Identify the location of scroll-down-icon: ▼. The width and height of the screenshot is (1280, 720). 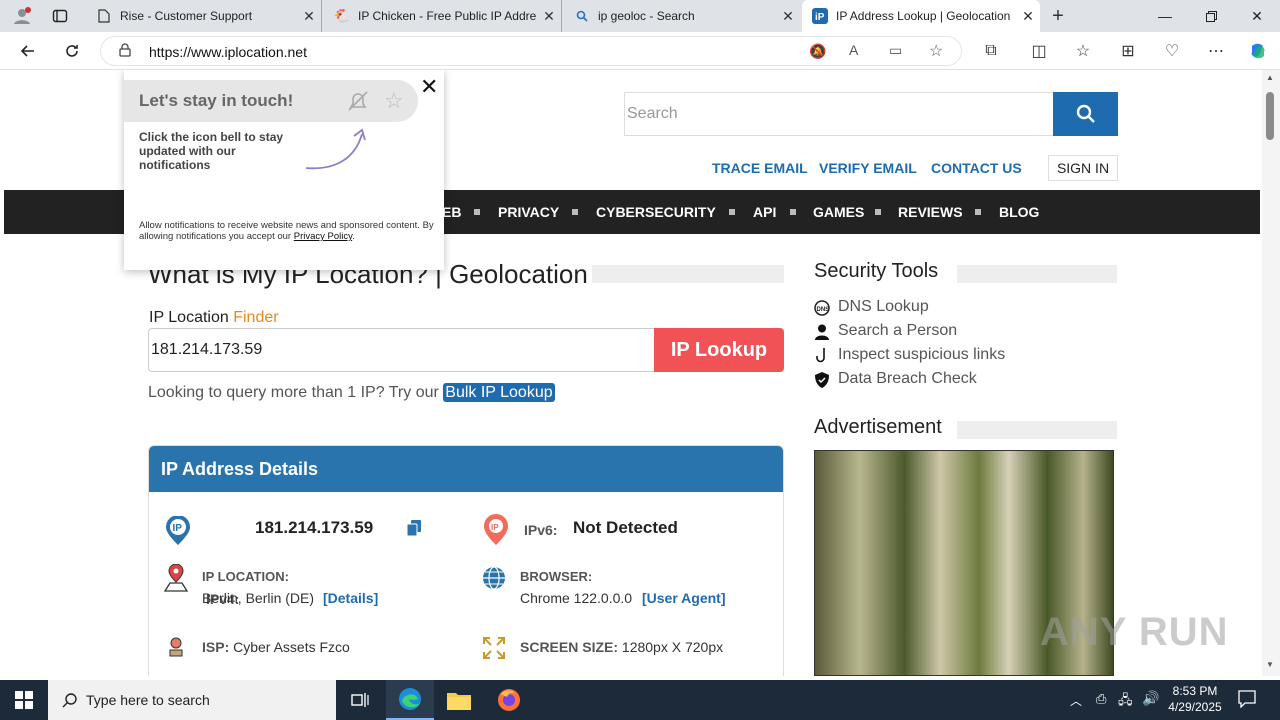
(1270, 664).